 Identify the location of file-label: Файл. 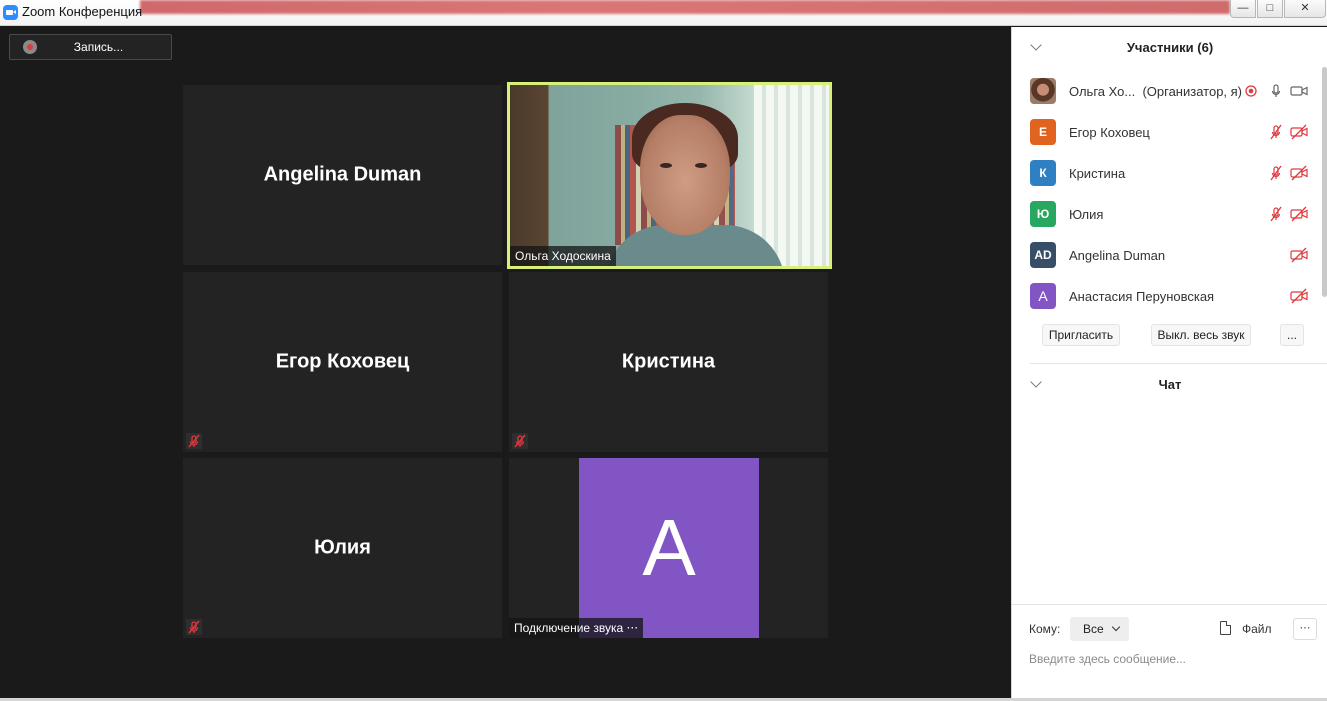
(1257, 629).